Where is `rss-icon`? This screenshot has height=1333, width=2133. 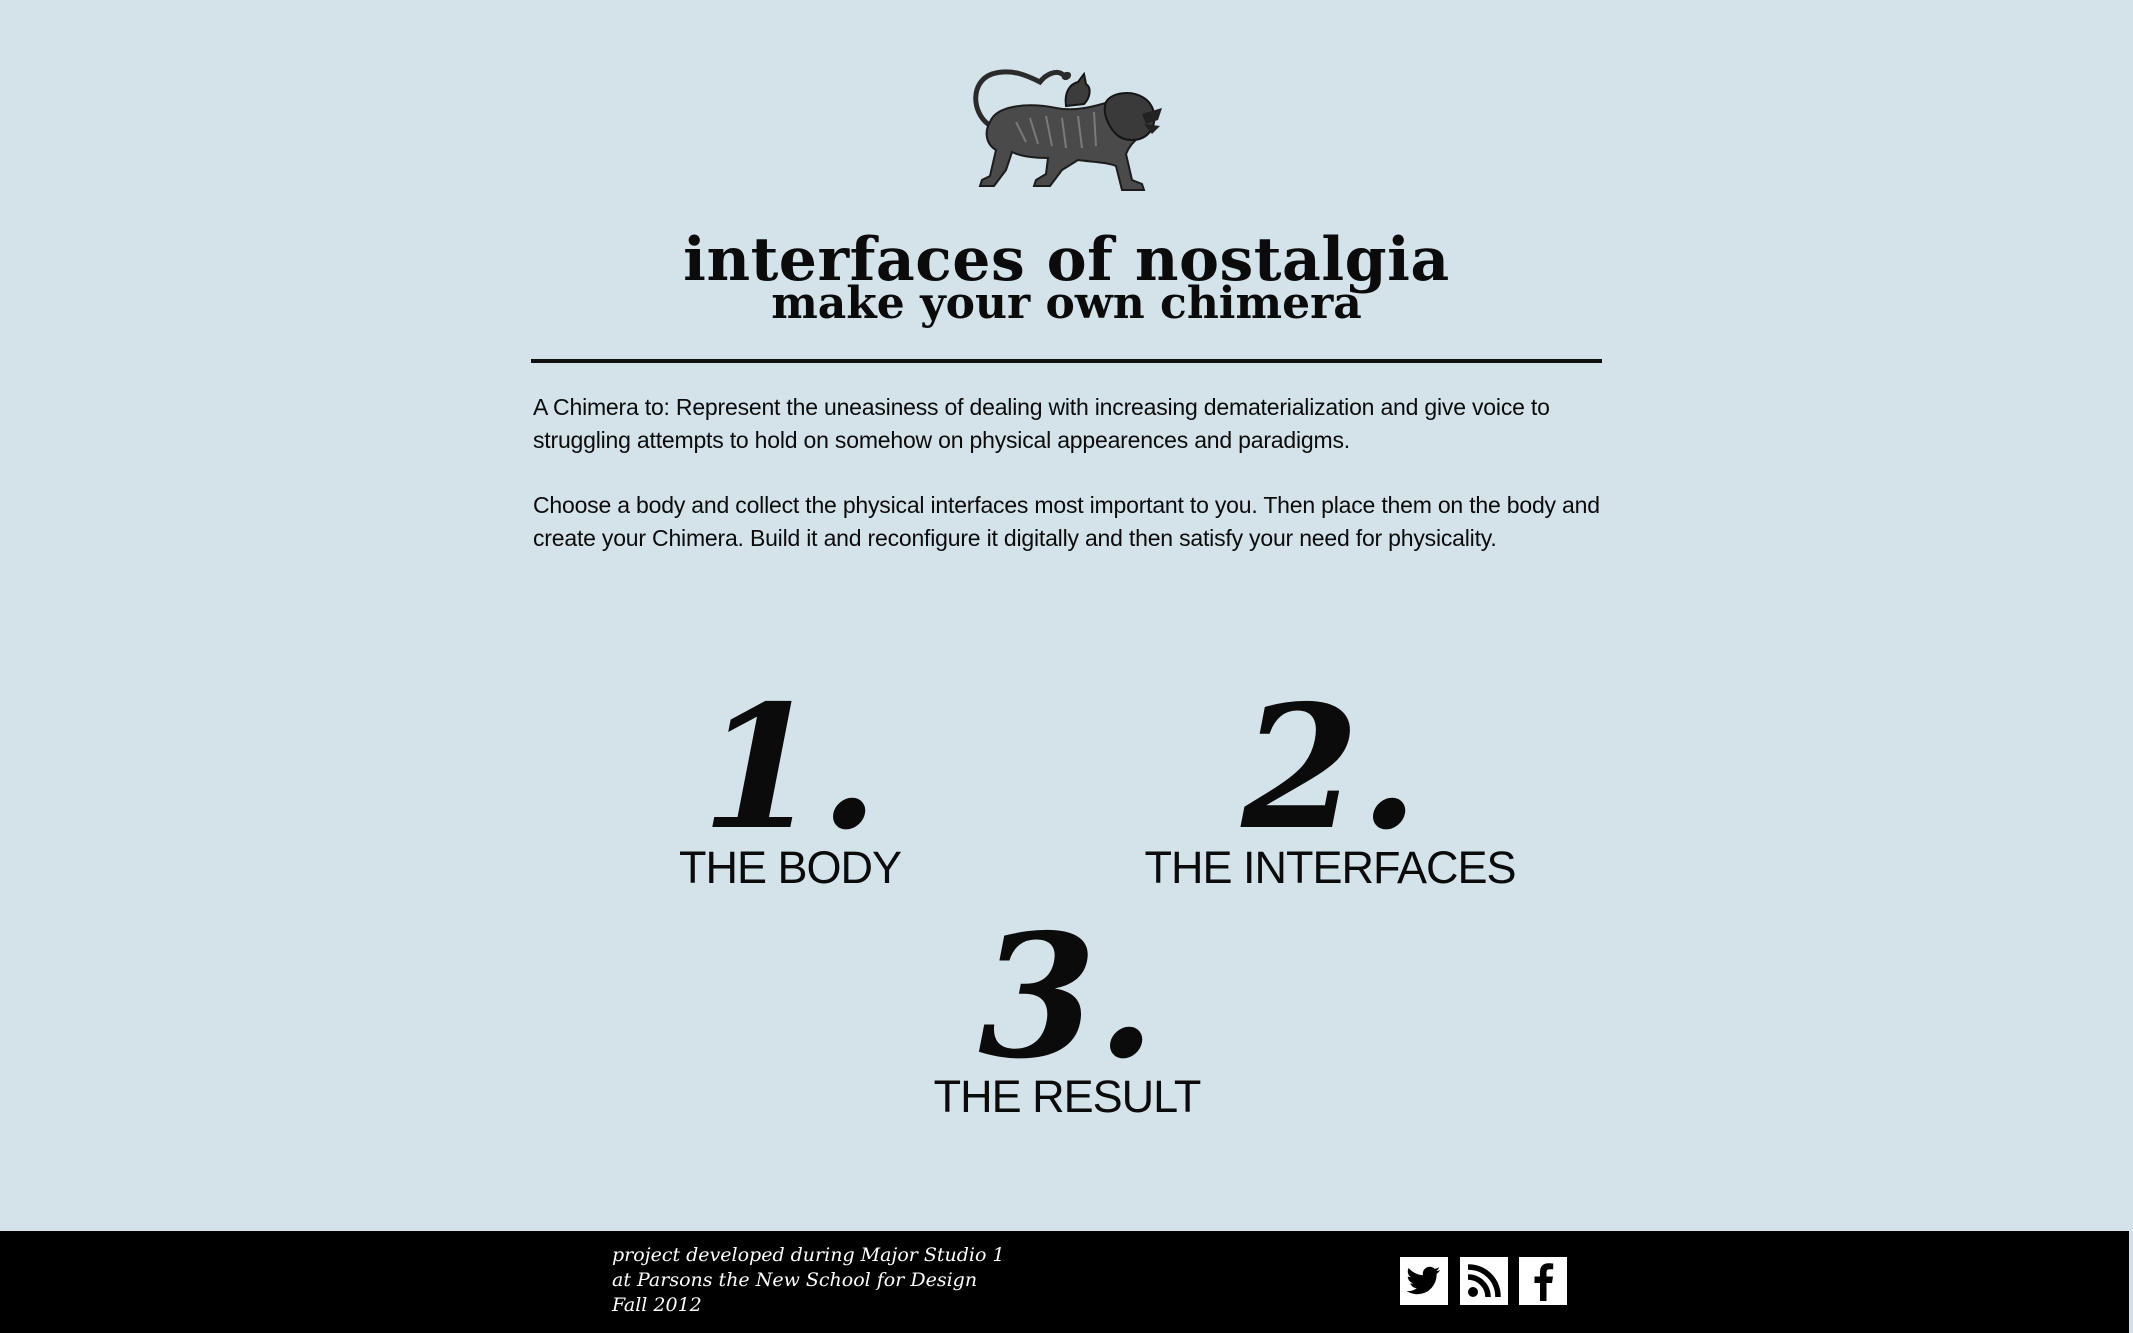
rss-icon is located at coordinates (1484, 1281).